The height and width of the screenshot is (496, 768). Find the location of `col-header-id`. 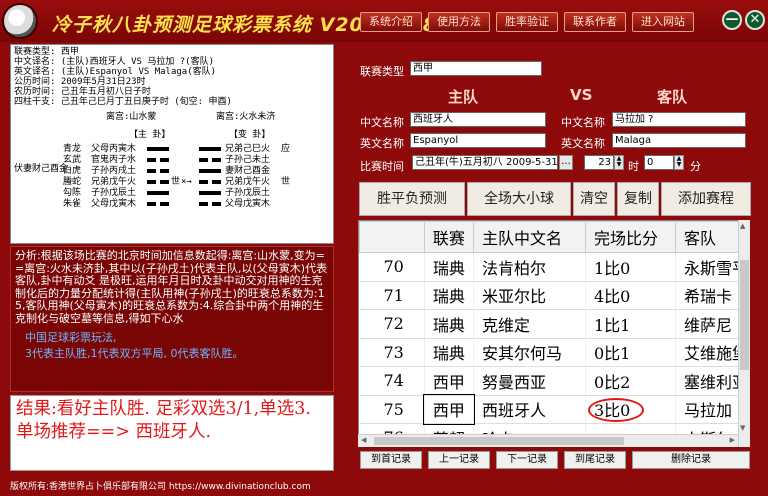

col-header-id is located at coordinates (392, 237).